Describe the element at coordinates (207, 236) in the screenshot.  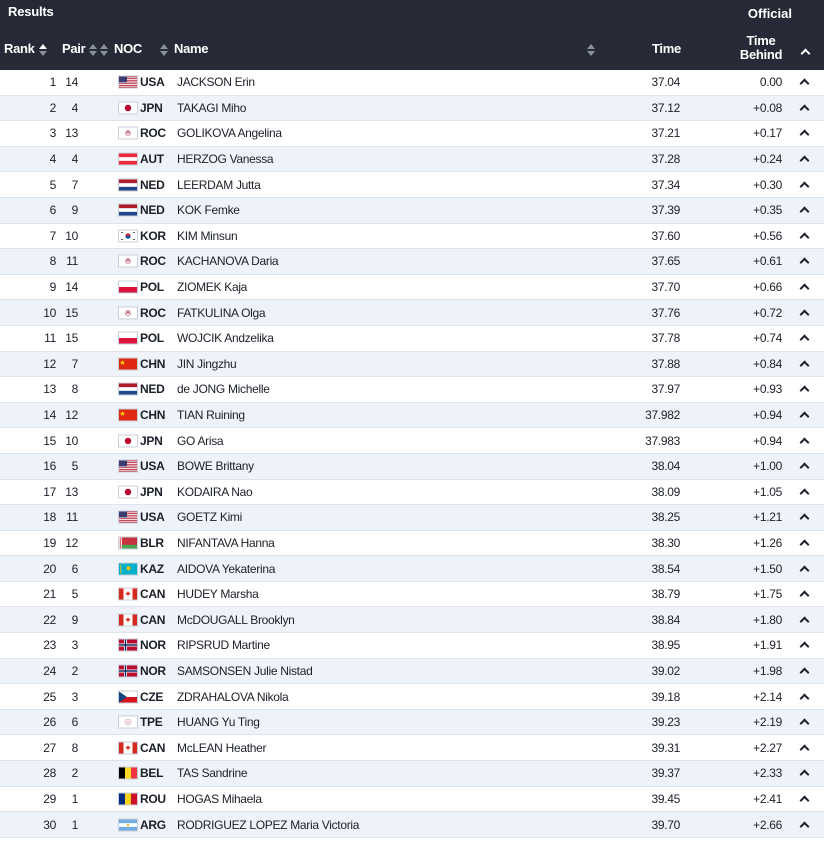
I see `athlete-name-cell: KIM Minsun` at that location.